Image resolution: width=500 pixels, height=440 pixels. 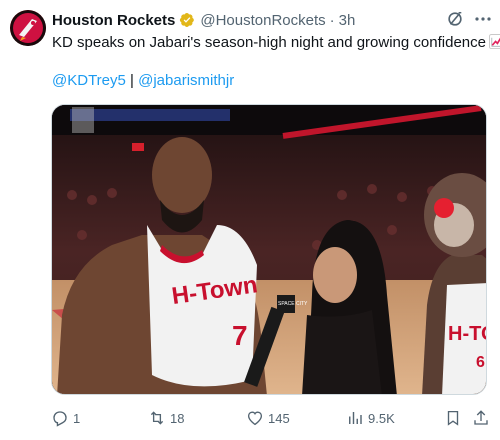 I want to click on reply-button: 1, so click(x=65, y=418).